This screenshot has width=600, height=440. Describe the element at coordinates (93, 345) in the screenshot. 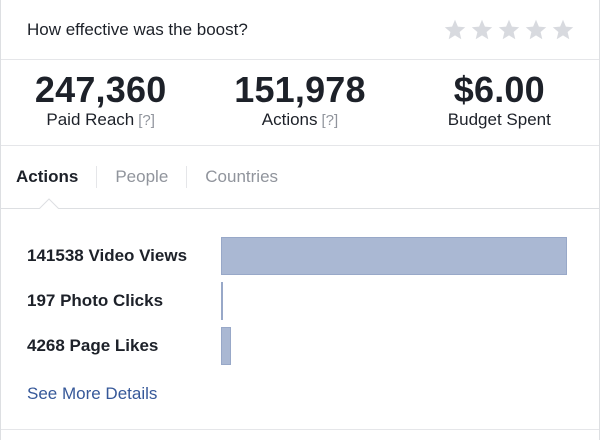

I see `bar-label: 4268 Page Likes` at that location.